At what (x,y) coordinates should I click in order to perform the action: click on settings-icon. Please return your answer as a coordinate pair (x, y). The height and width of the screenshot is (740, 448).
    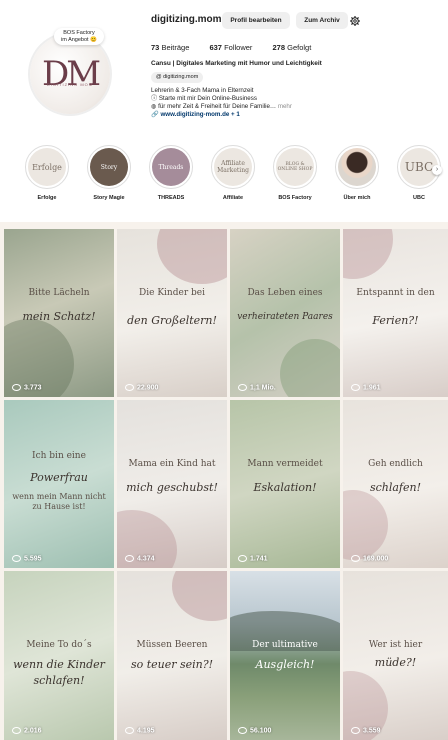
    Looking at the image, I should click on (355, 21).